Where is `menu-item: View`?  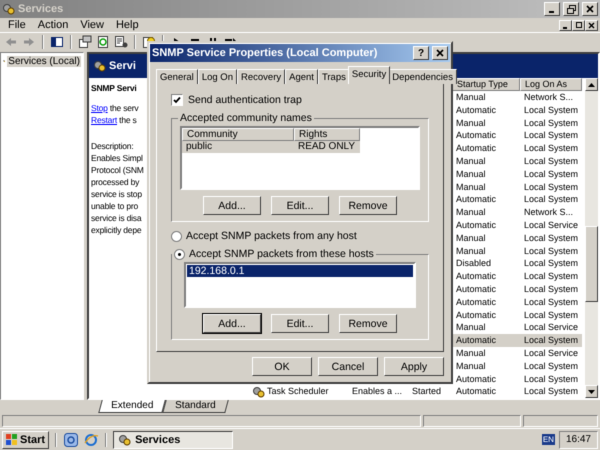
menu-item: View is located at coordinates (92, 25).